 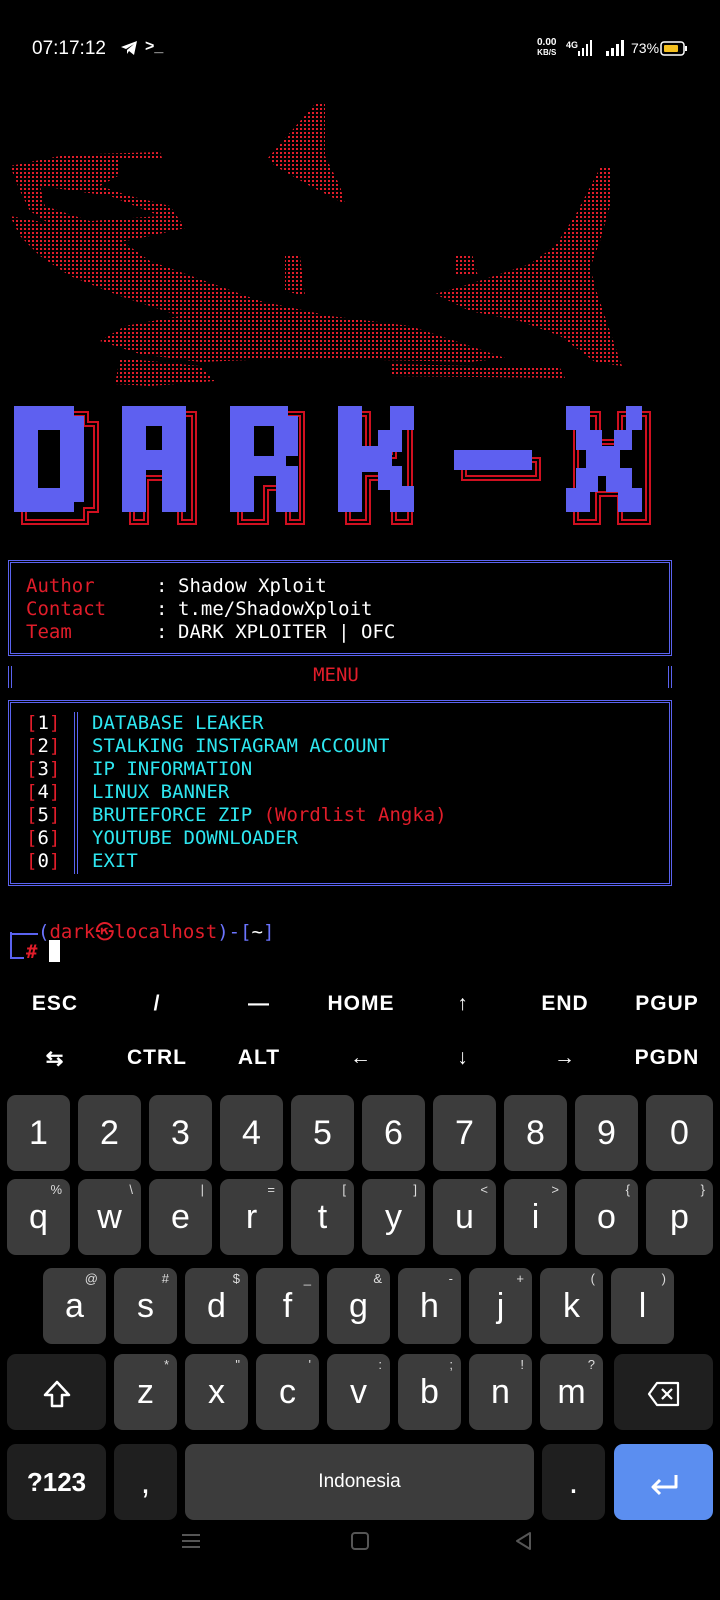 I want to click on comma-key: ,, so click(x=145, y=1482).